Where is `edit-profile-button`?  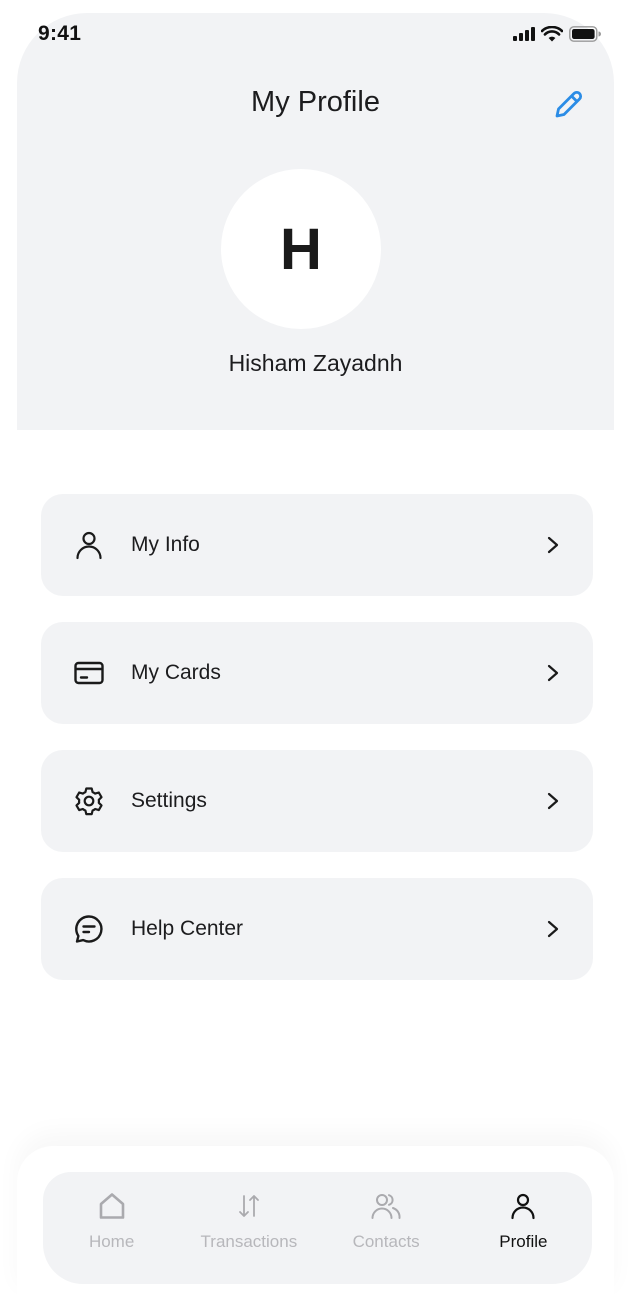 edit-profile-button is located at coordinates (568, 105).